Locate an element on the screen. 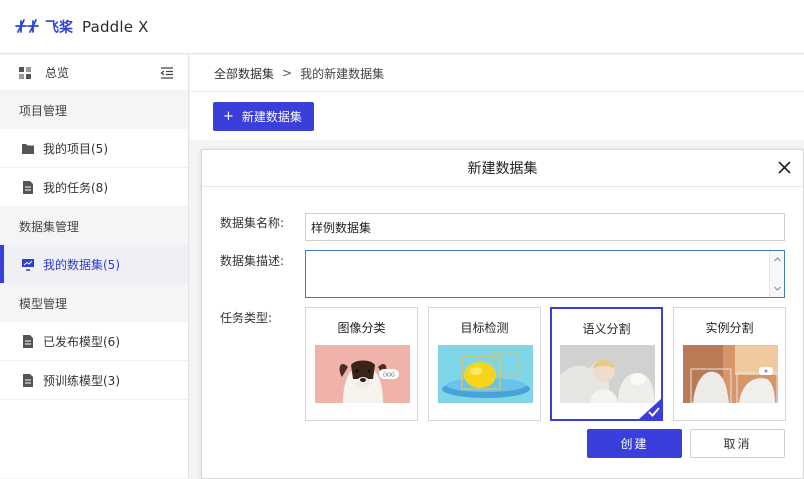  sidebar-item-my-datasets: 我的数据集(5) is located at coordinates (94, 264).